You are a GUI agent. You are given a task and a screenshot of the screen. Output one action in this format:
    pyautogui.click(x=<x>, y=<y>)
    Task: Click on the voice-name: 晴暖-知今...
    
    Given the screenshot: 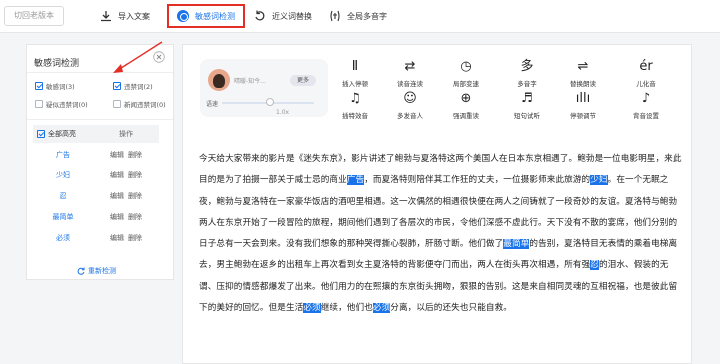 What is the action you would take?
    pyautogui.click(x=250, y=81)
    